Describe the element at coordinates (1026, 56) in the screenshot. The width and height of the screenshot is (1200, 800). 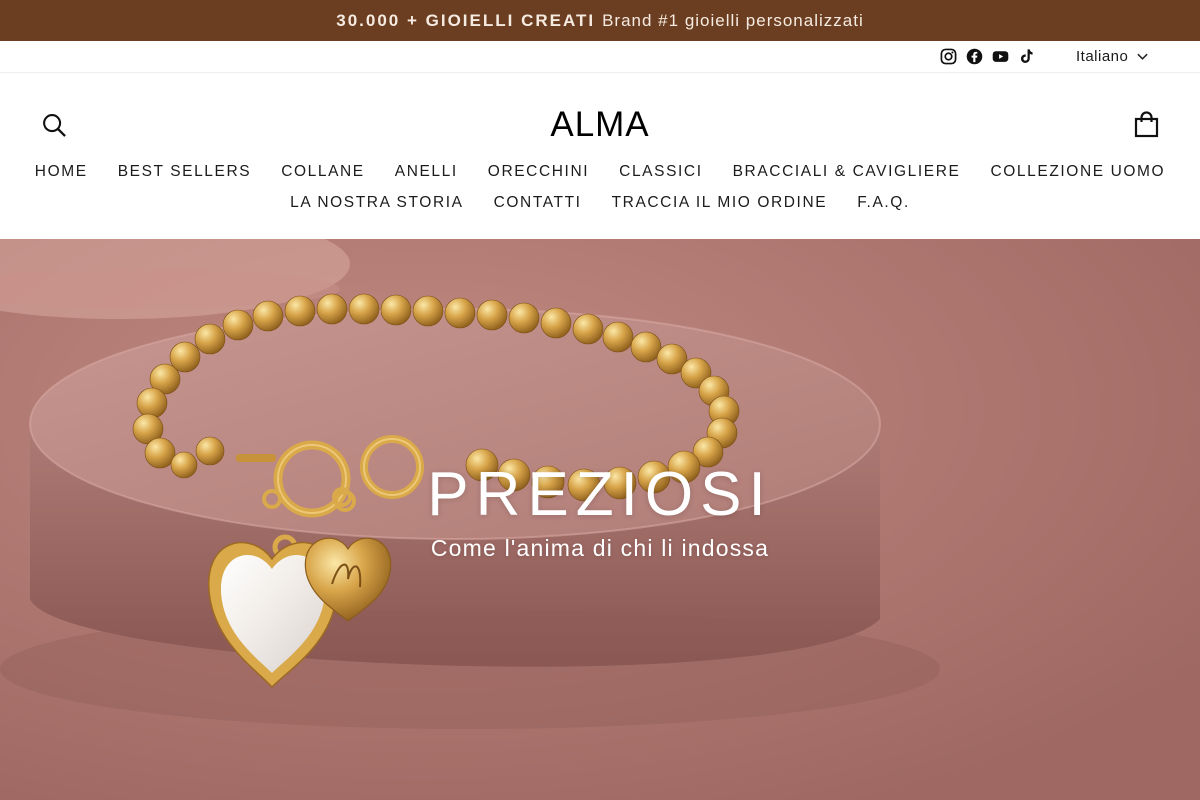
I see `tiktok-icon` at that location.